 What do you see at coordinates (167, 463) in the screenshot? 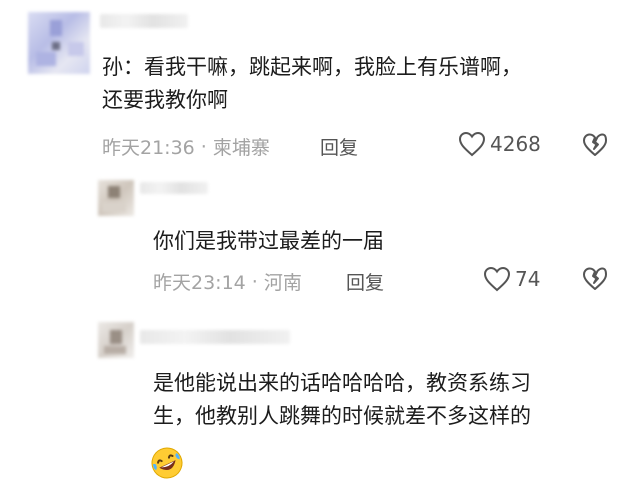
I see `rolling-on-floor-laughing-emoji` at bounding box center [167, 463].